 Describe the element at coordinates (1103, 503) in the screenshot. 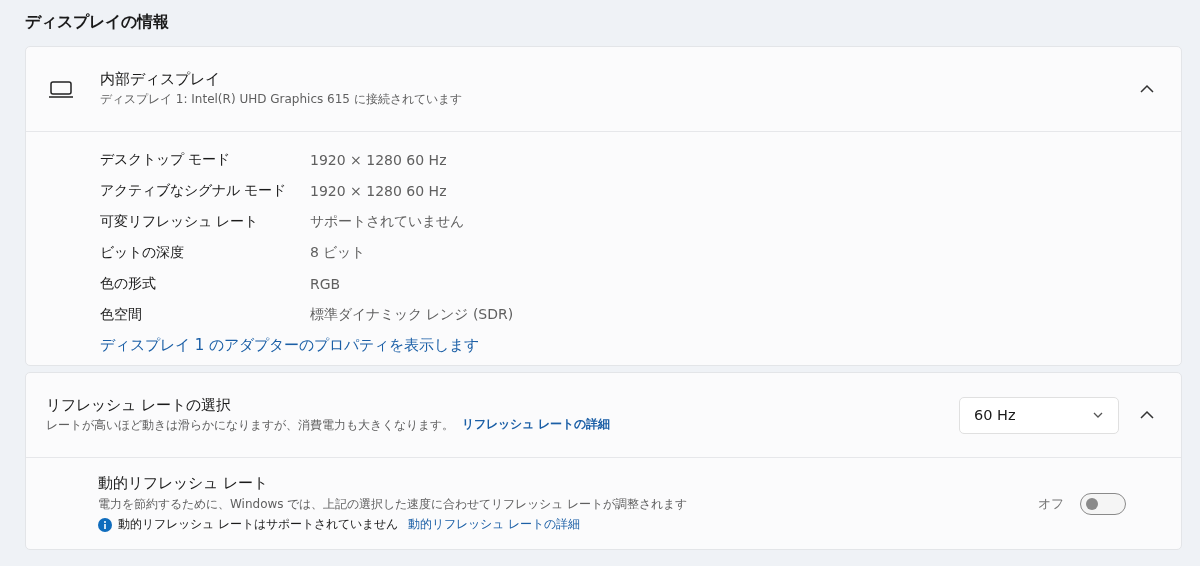

I see `toggle-switch` at that location.